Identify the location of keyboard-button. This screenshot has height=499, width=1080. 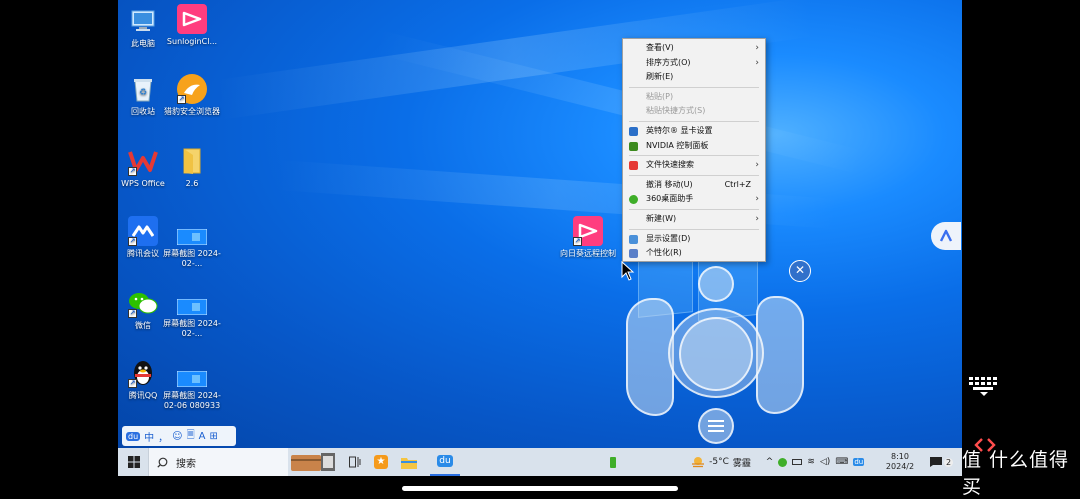
(984, 386).